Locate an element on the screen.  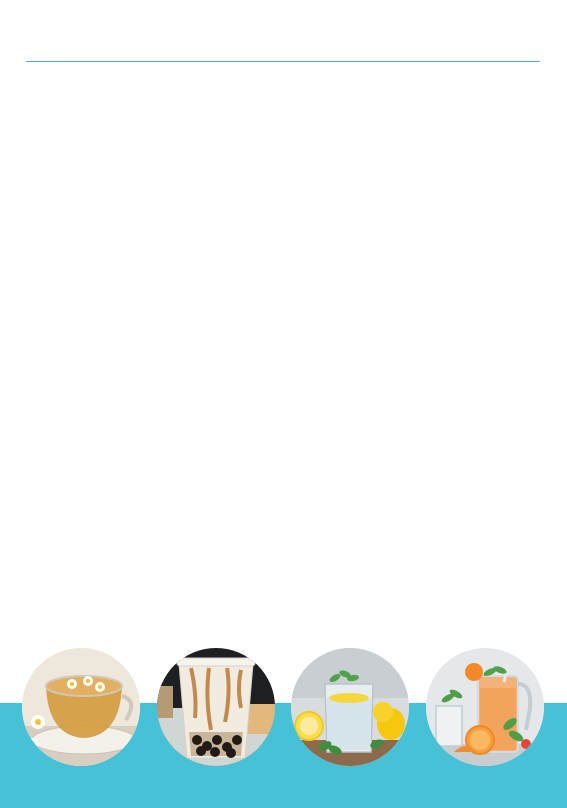
bubble-tea-icon is located at coordinates (216, 707).